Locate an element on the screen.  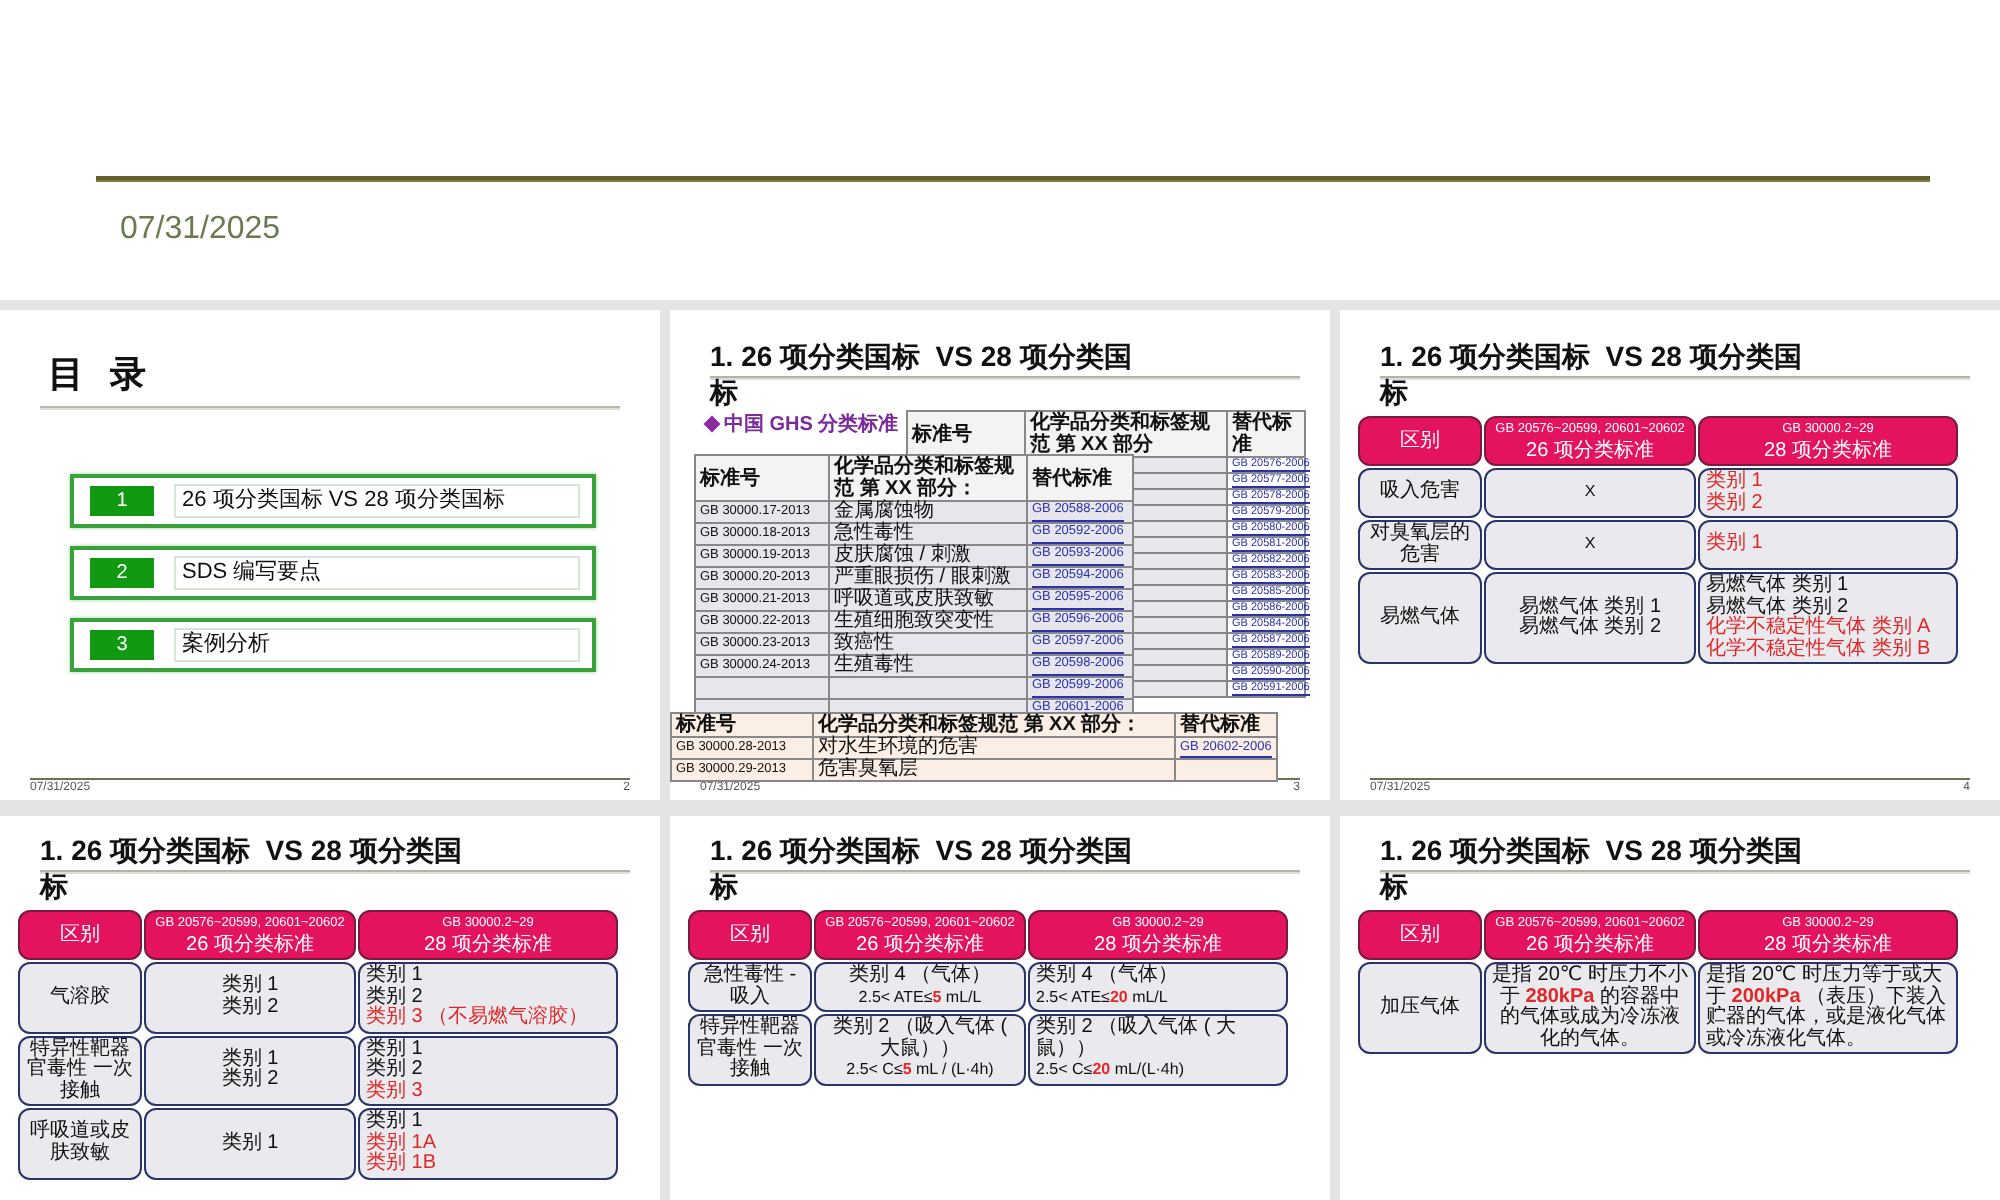
row-label: 呼吸道或皮肤致敏 is located at coordinates (80, 1143).